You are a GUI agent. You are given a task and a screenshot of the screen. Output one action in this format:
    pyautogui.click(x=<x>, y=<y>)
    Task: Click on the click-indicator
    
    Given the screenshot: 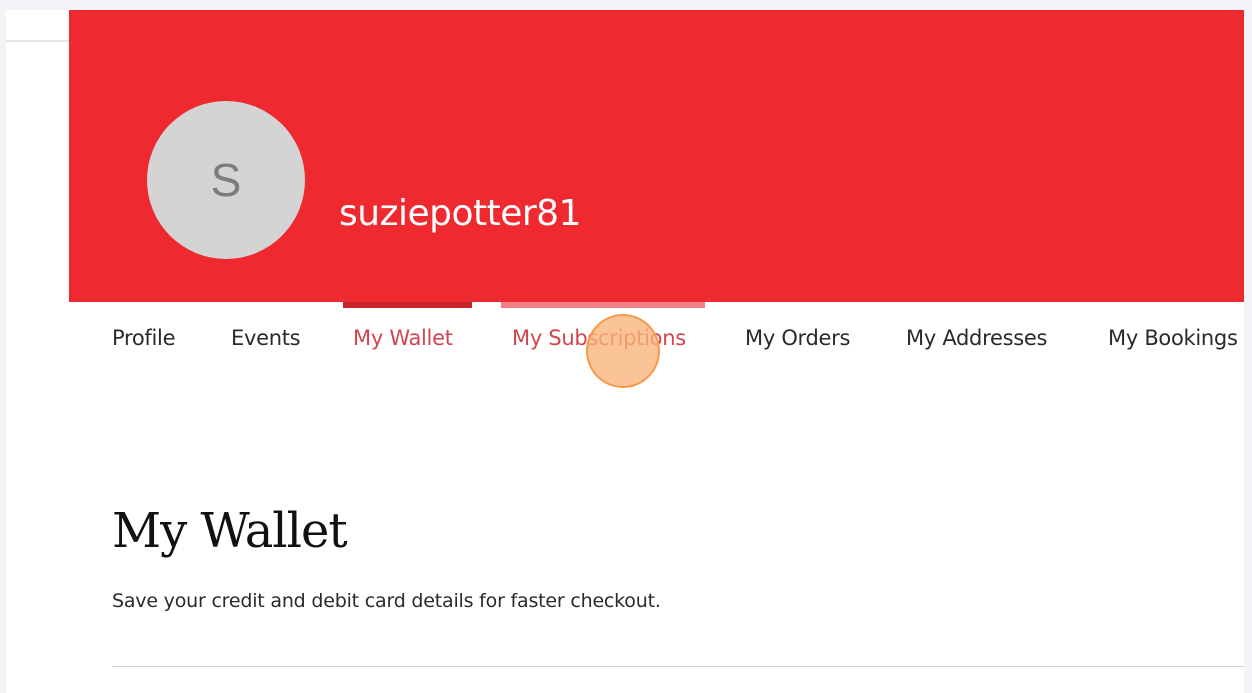 What is the action you would take?
    pyautogui.click(x=623, y=351)
    